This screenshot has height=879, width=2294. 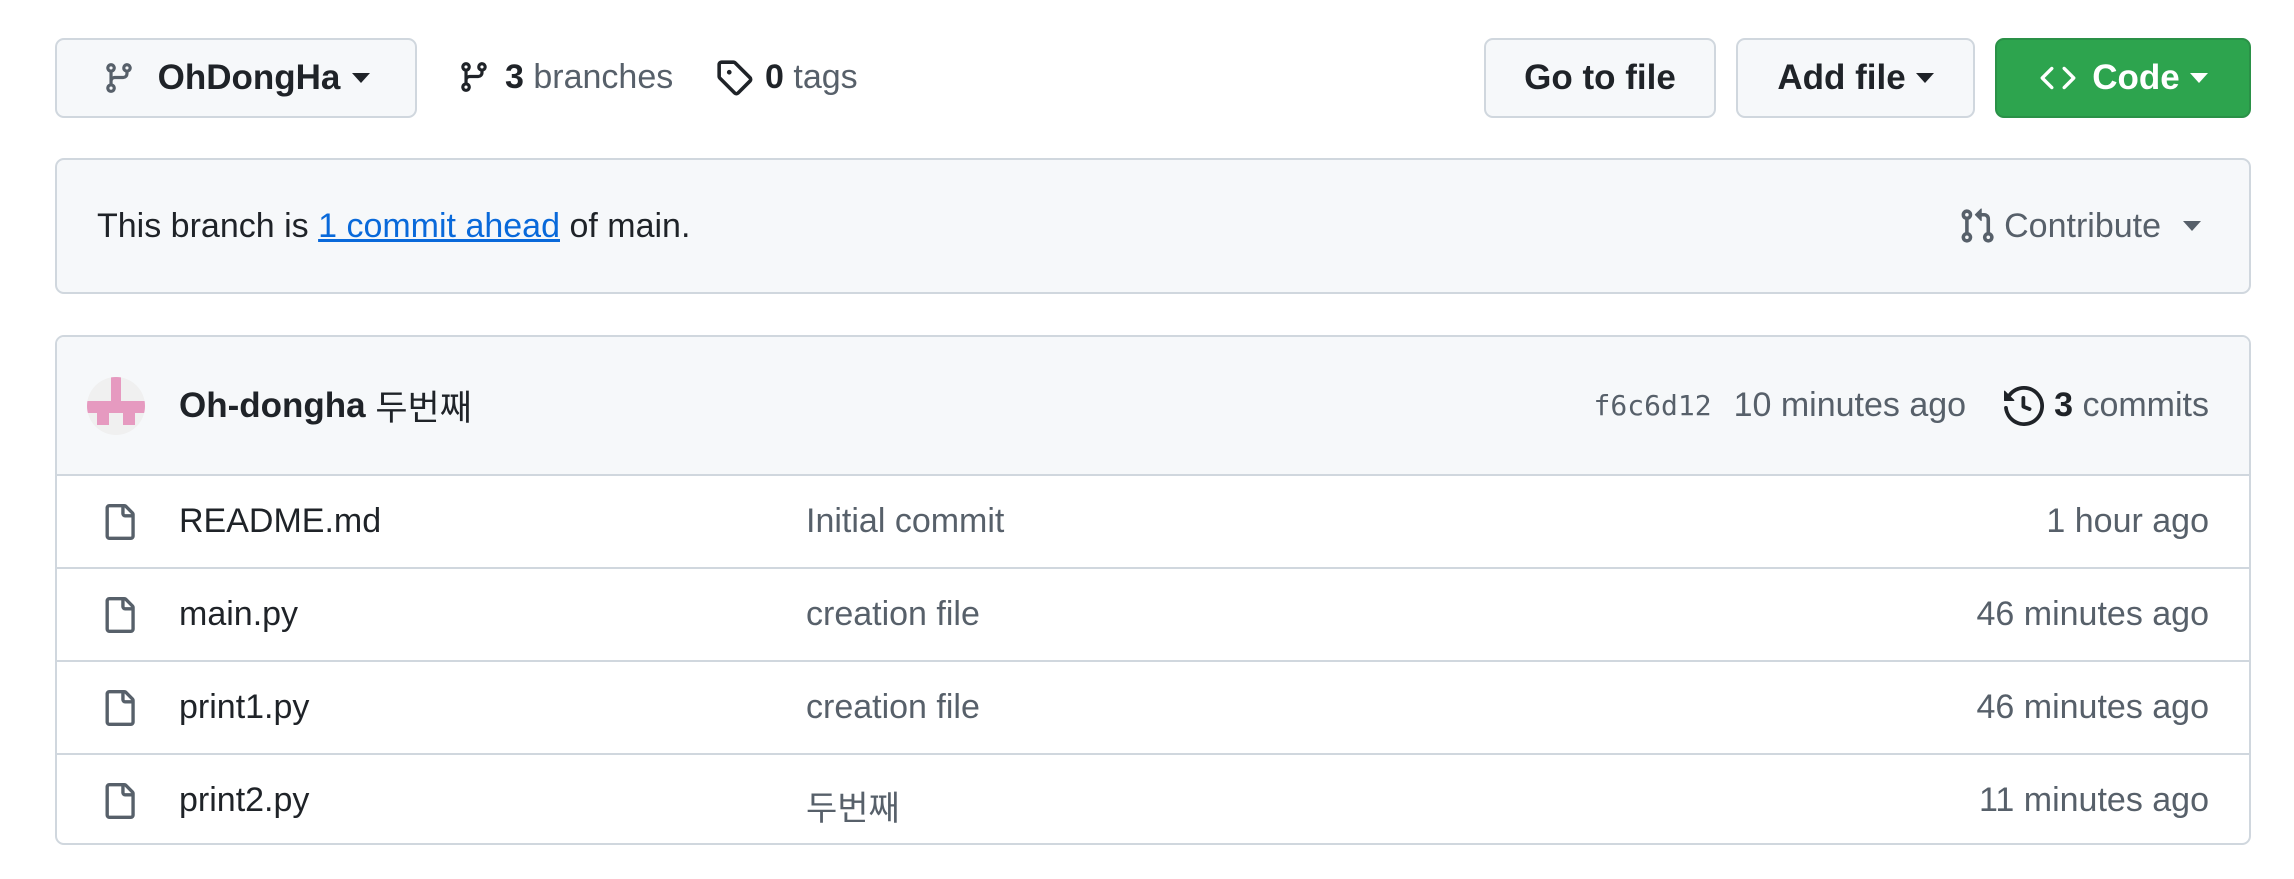 What do you see at coordinates (2145, 405) in the screenshot?
I see `commit-count-label: commits` at bounding box center [2145, 405].